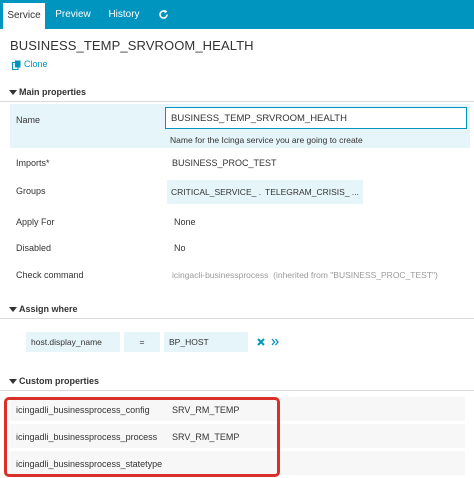 The width and height of the screenshot is (474, 478). What do you see at coordinates (28, 120) in the screenshot?
I see `name-label: Name` at bounding box center [28, 120].